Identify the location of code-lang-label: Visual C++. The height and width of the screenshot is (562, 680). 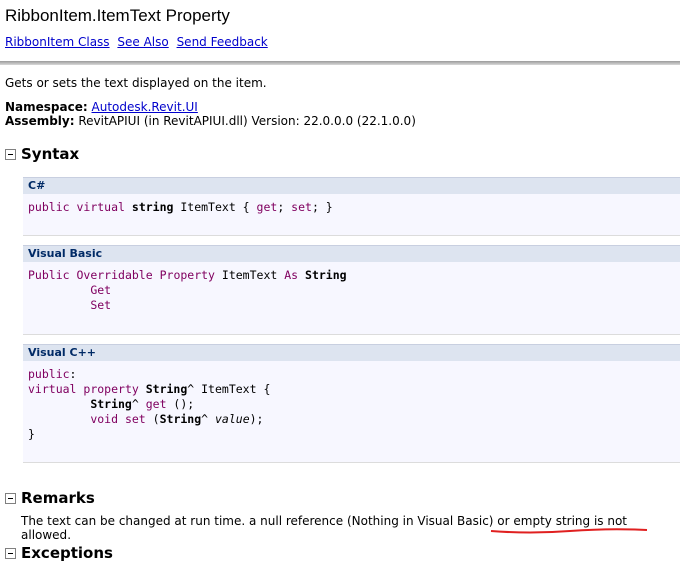
(351, 352).